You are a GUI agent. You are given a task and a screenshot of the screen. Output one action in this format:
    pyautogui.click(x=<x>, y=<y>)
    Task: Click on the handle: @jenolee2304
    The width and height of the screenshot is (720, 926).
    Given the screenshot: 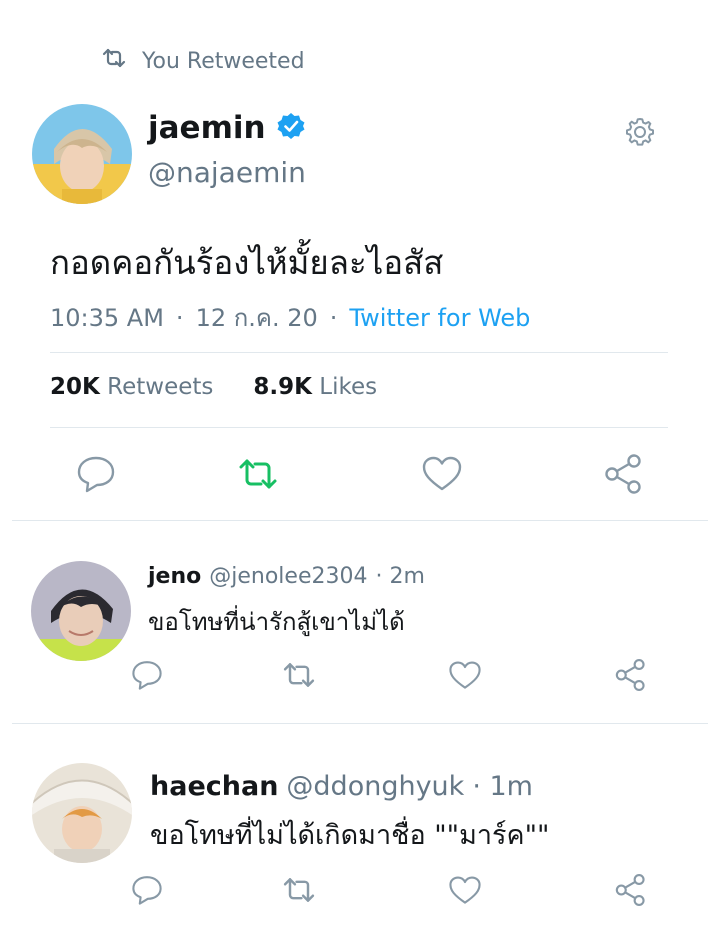 What is the action you would take?
    pyautogui.click(x=288, y=576)
    